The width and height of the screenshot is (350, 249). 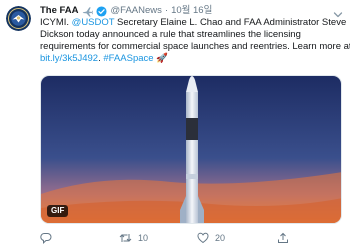 What do you see at coordinates (143, 238) in the screenshot?
I see `retweet-count: 10` at bounding box center [143, 238].